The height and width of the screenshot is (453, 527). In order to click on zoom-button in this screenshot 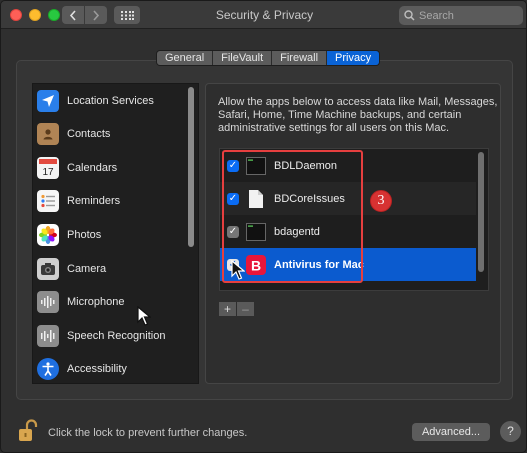, I will do `click(54, 15)`.